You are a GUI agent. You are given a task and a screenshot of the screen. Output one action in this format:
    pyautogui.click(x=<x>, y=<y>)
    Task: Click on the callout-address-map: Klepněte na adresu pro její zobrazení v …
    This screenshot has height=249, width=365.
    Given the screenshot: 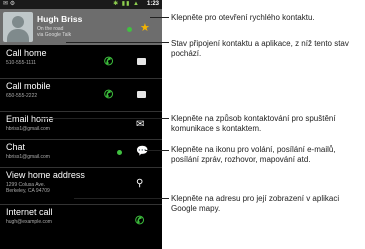 What is the action you would take?
    pyautogui.click(x=255, y=203)
    